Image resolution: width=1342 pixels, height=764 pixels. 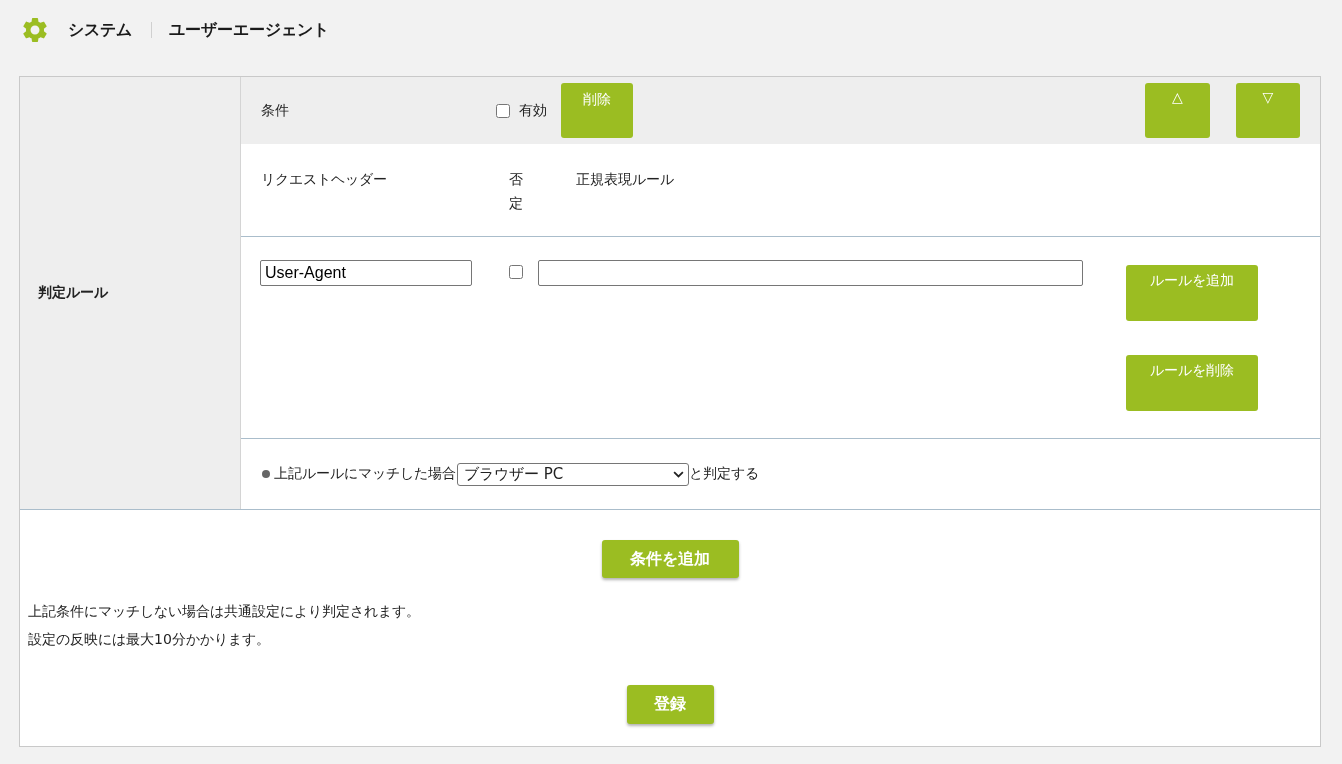 What do you see at coordinates (149, 639) in the screenshot?
I see `note-text: 設定の反映には最大10分かかります。` at bounding box center [149, 639].